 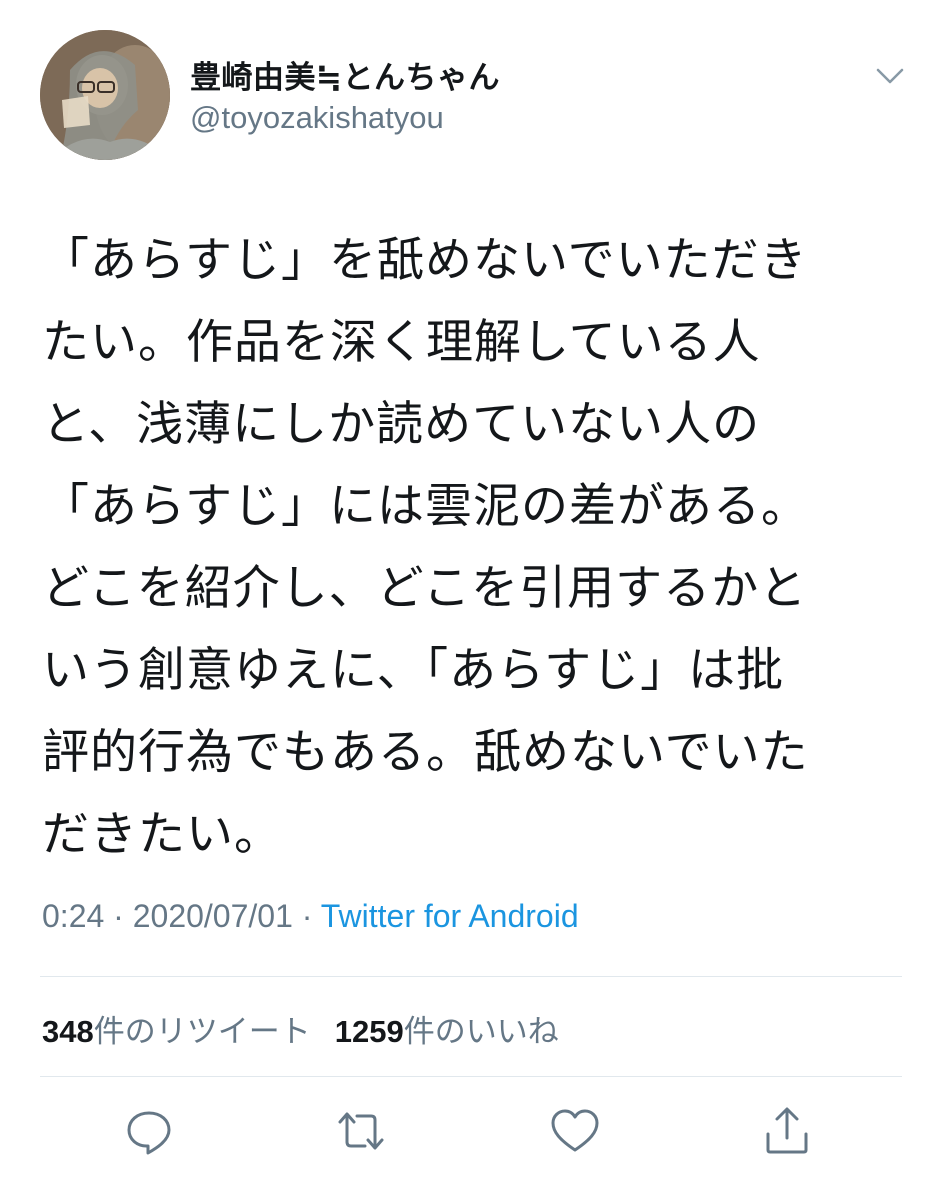 I want to click on reply-icon, so click(x=149, y=1133).